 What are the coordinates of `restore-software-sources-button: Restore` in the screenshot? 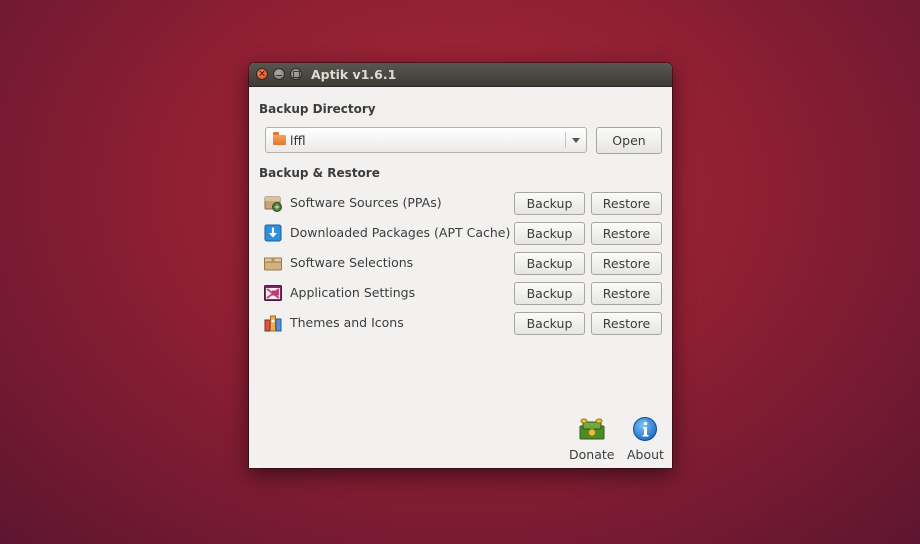 It's located at (626, 203).